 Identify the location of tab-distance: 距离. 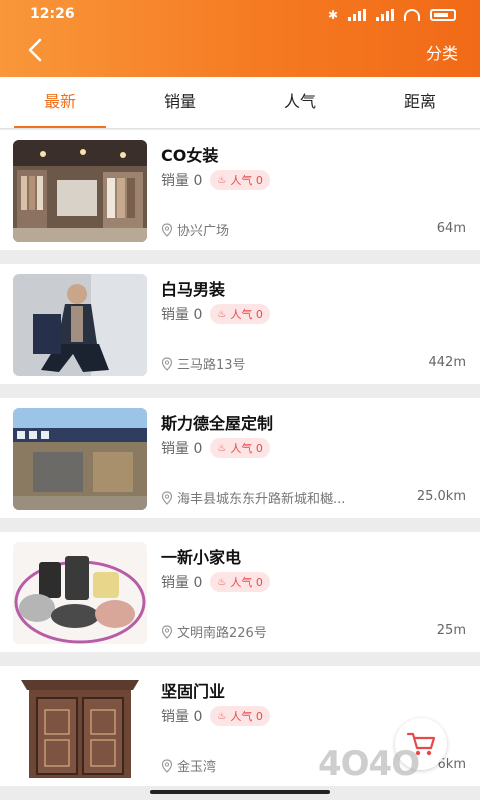
(420, 102).